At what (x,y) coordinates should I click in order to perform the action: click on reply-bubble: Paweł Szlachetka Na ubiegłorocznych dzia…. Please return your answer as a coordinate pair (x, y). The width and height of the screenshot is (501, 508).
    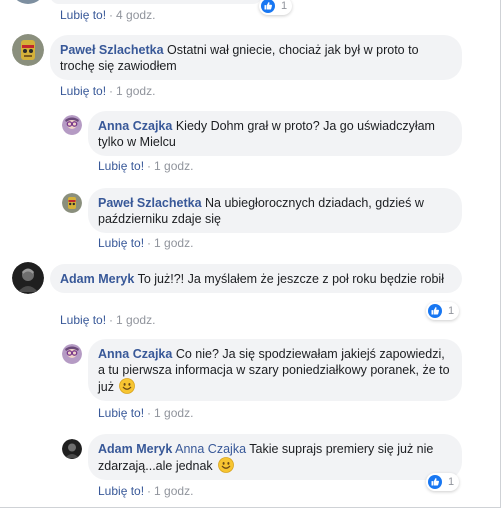
    Looking at the image, I should click on (275, 210).